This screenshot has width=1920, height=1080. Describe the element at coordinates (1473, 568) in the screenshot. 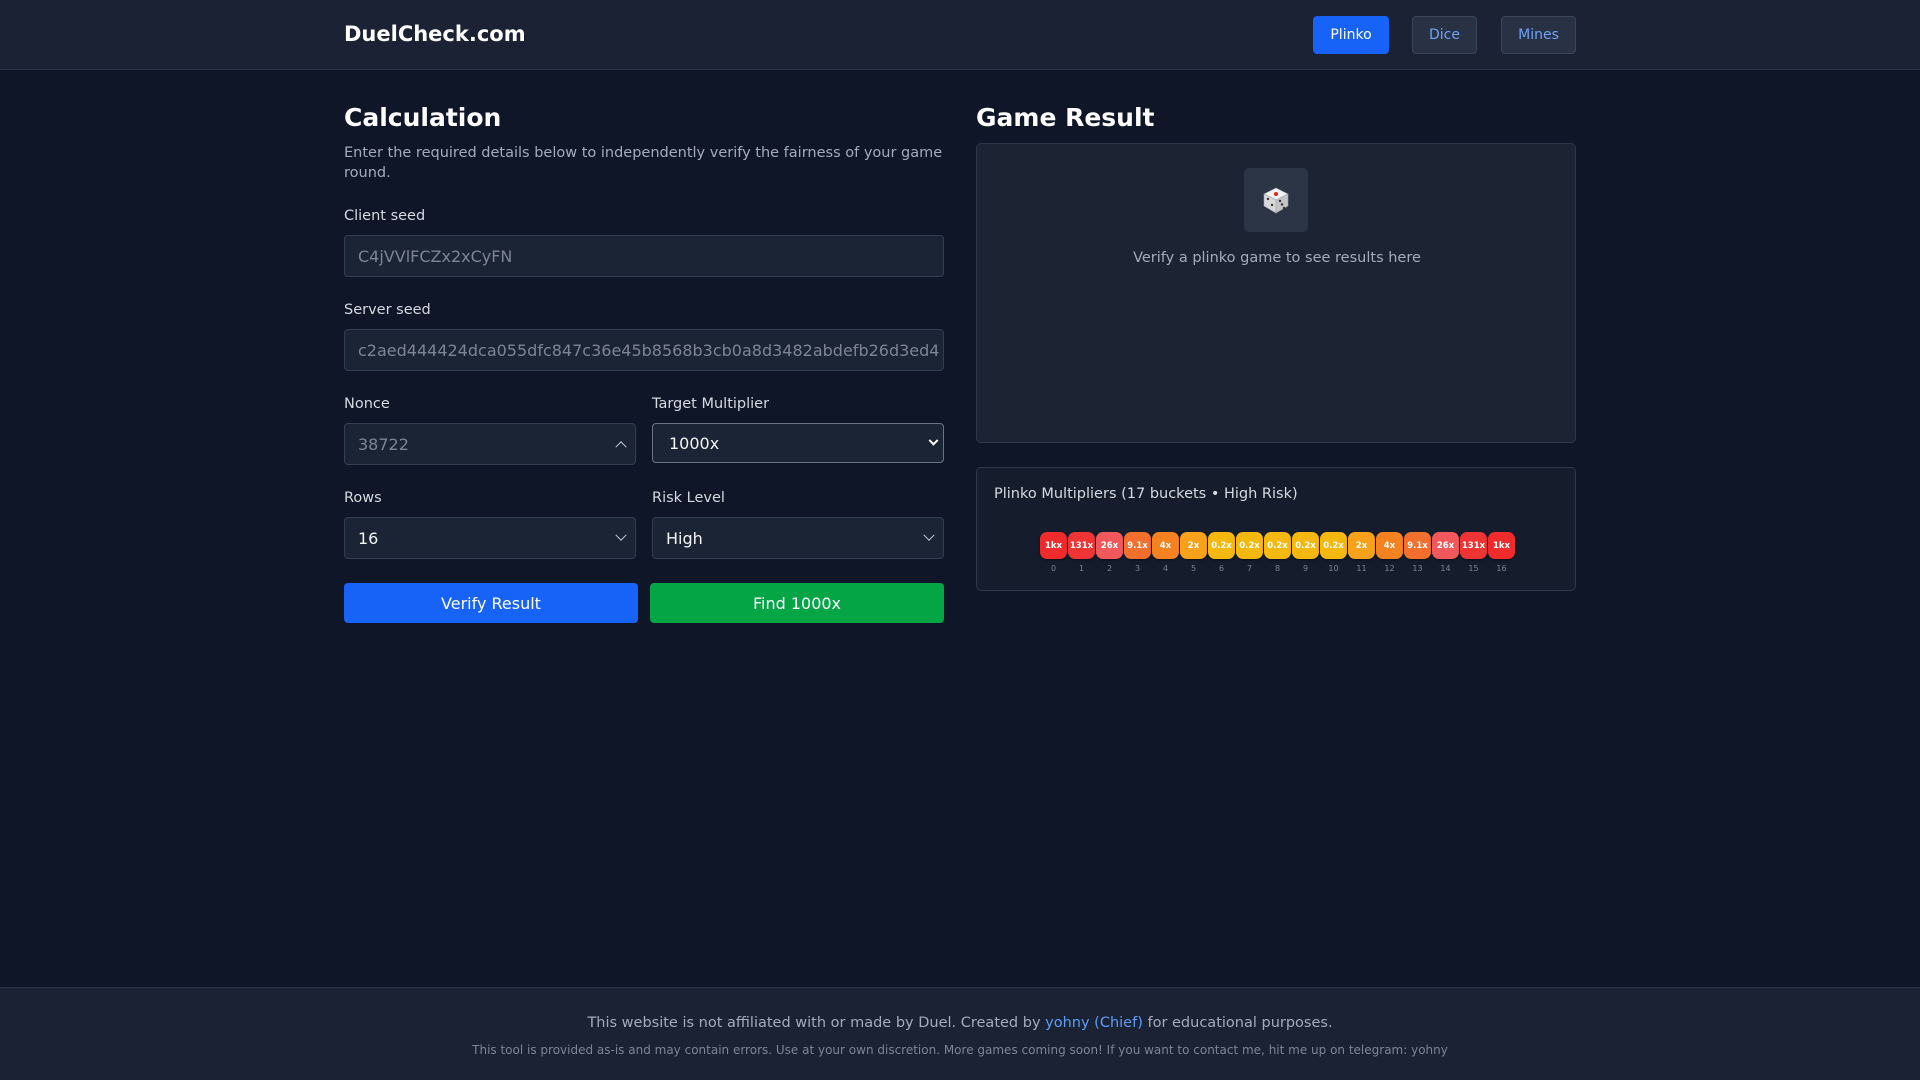

I see `bucket-index: 15` at that location.